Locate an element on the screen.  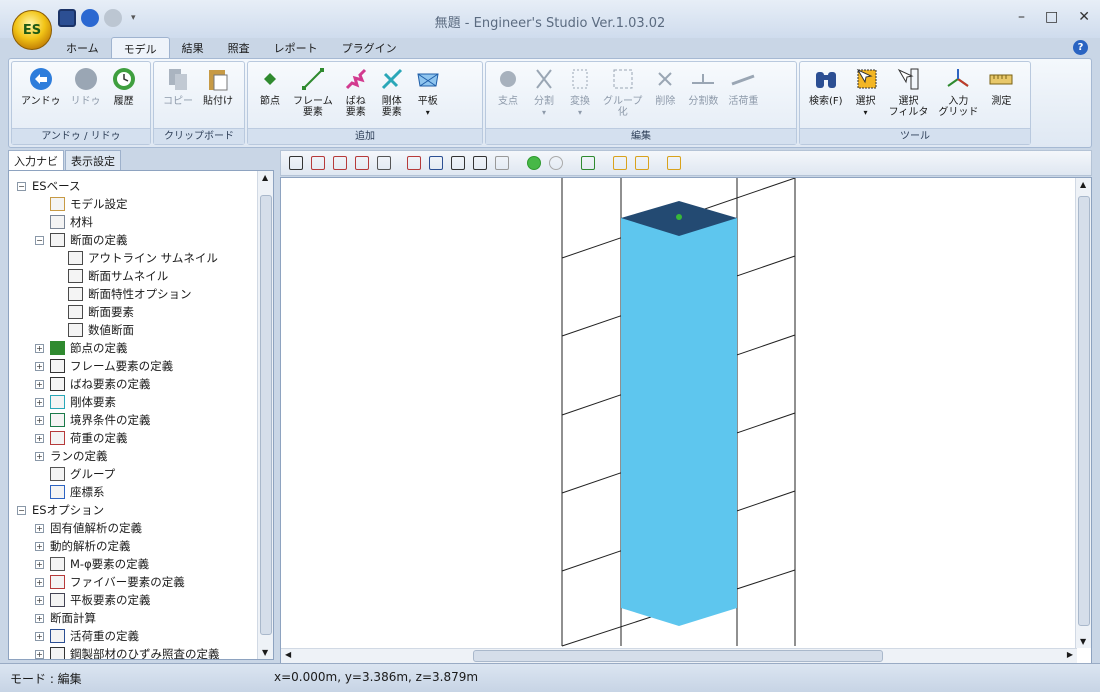
tree-item: + ファイバー要素の定義 is located at coordinates (110, 582).